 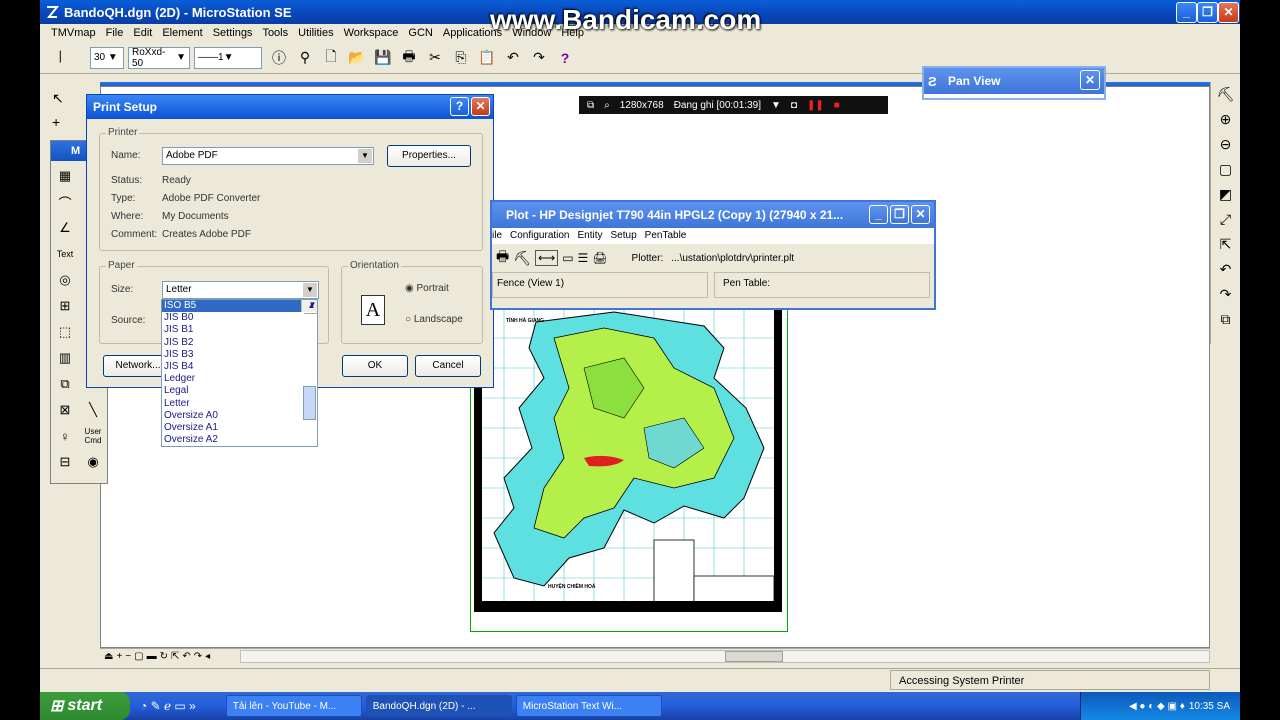 I want to click on page-setup-icon: ⟷, so click(x=547, y=258).